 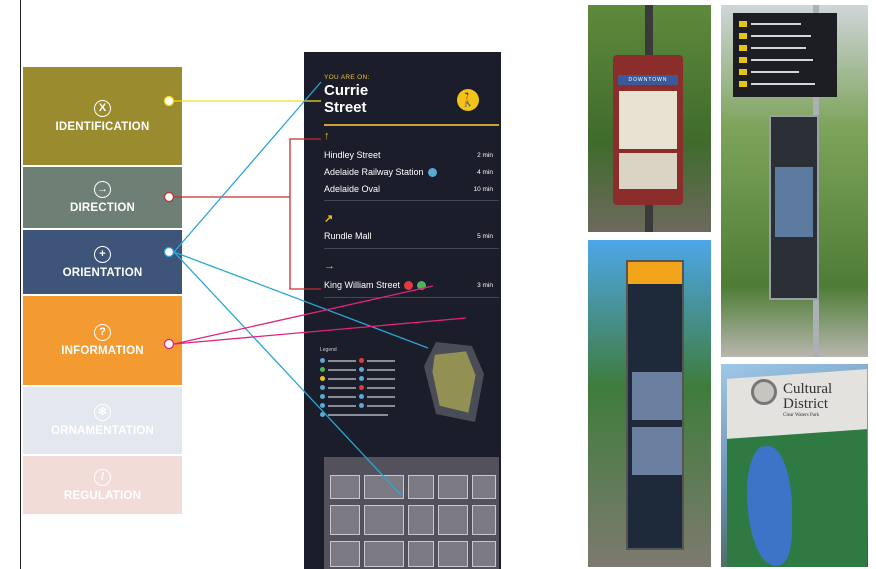 What do you see at coordinates (794, 465) in the screenshot?
I see `photo-cultural-district-sign: Cultural District Clear Waters Park` at bounding box center [794, 465].